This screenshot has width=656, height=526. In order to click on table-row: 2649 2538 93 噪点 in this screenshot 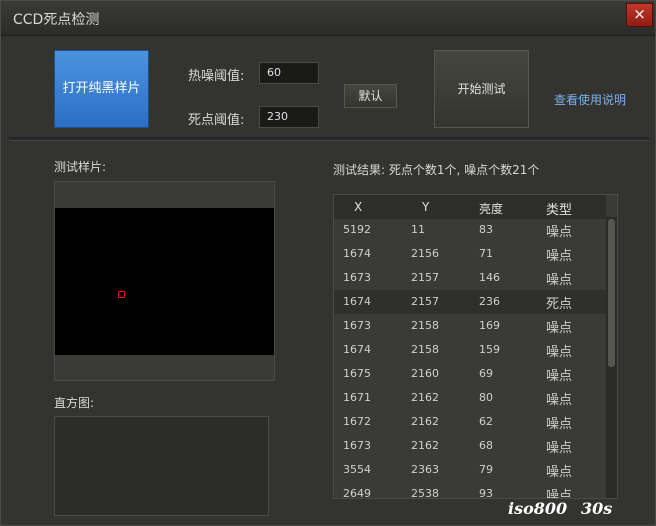, I will do `click(470, 490)`.